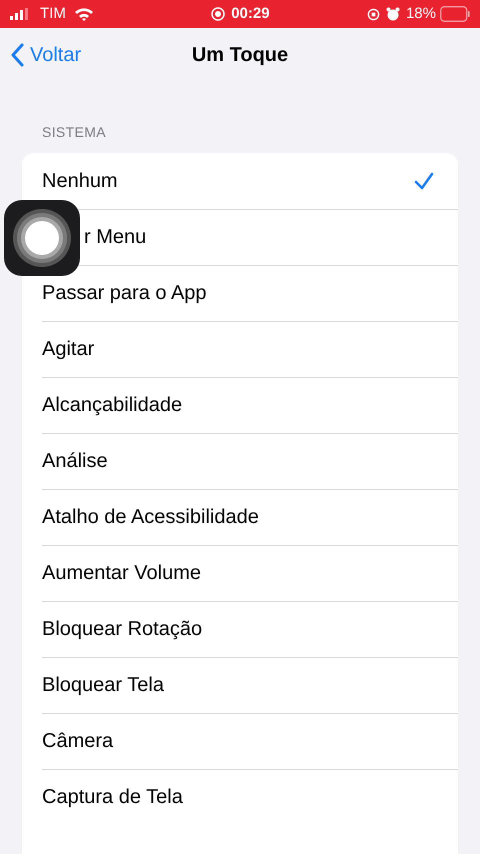 The height and width of the screenshot is (854, 480). What do you see at coordinates (68, 349) in the screenshot?
I see `option-label: Agitar` at bounding box center [68, 349].